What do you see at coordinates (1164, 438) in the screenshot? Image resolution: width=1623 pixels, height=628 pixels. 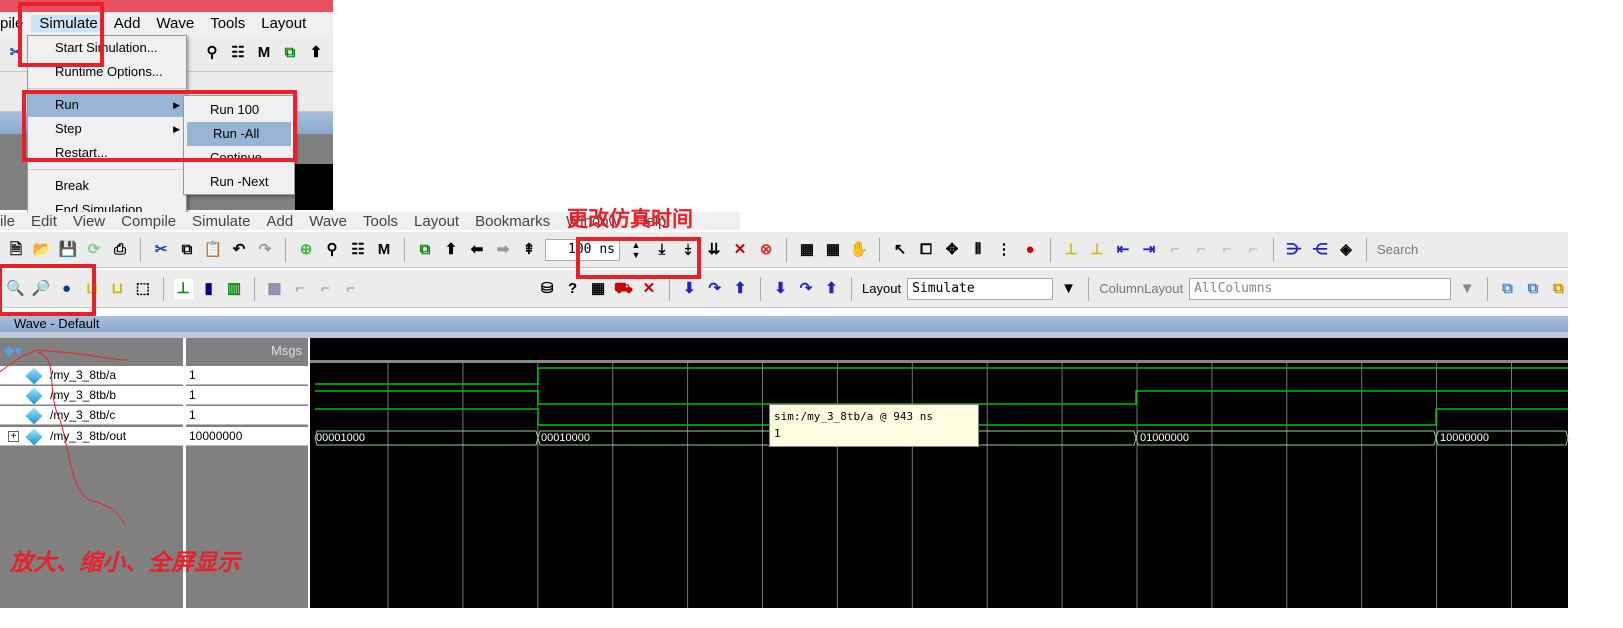 I see `bus-value-label: 01000000` at bounding box center [1164, 438].